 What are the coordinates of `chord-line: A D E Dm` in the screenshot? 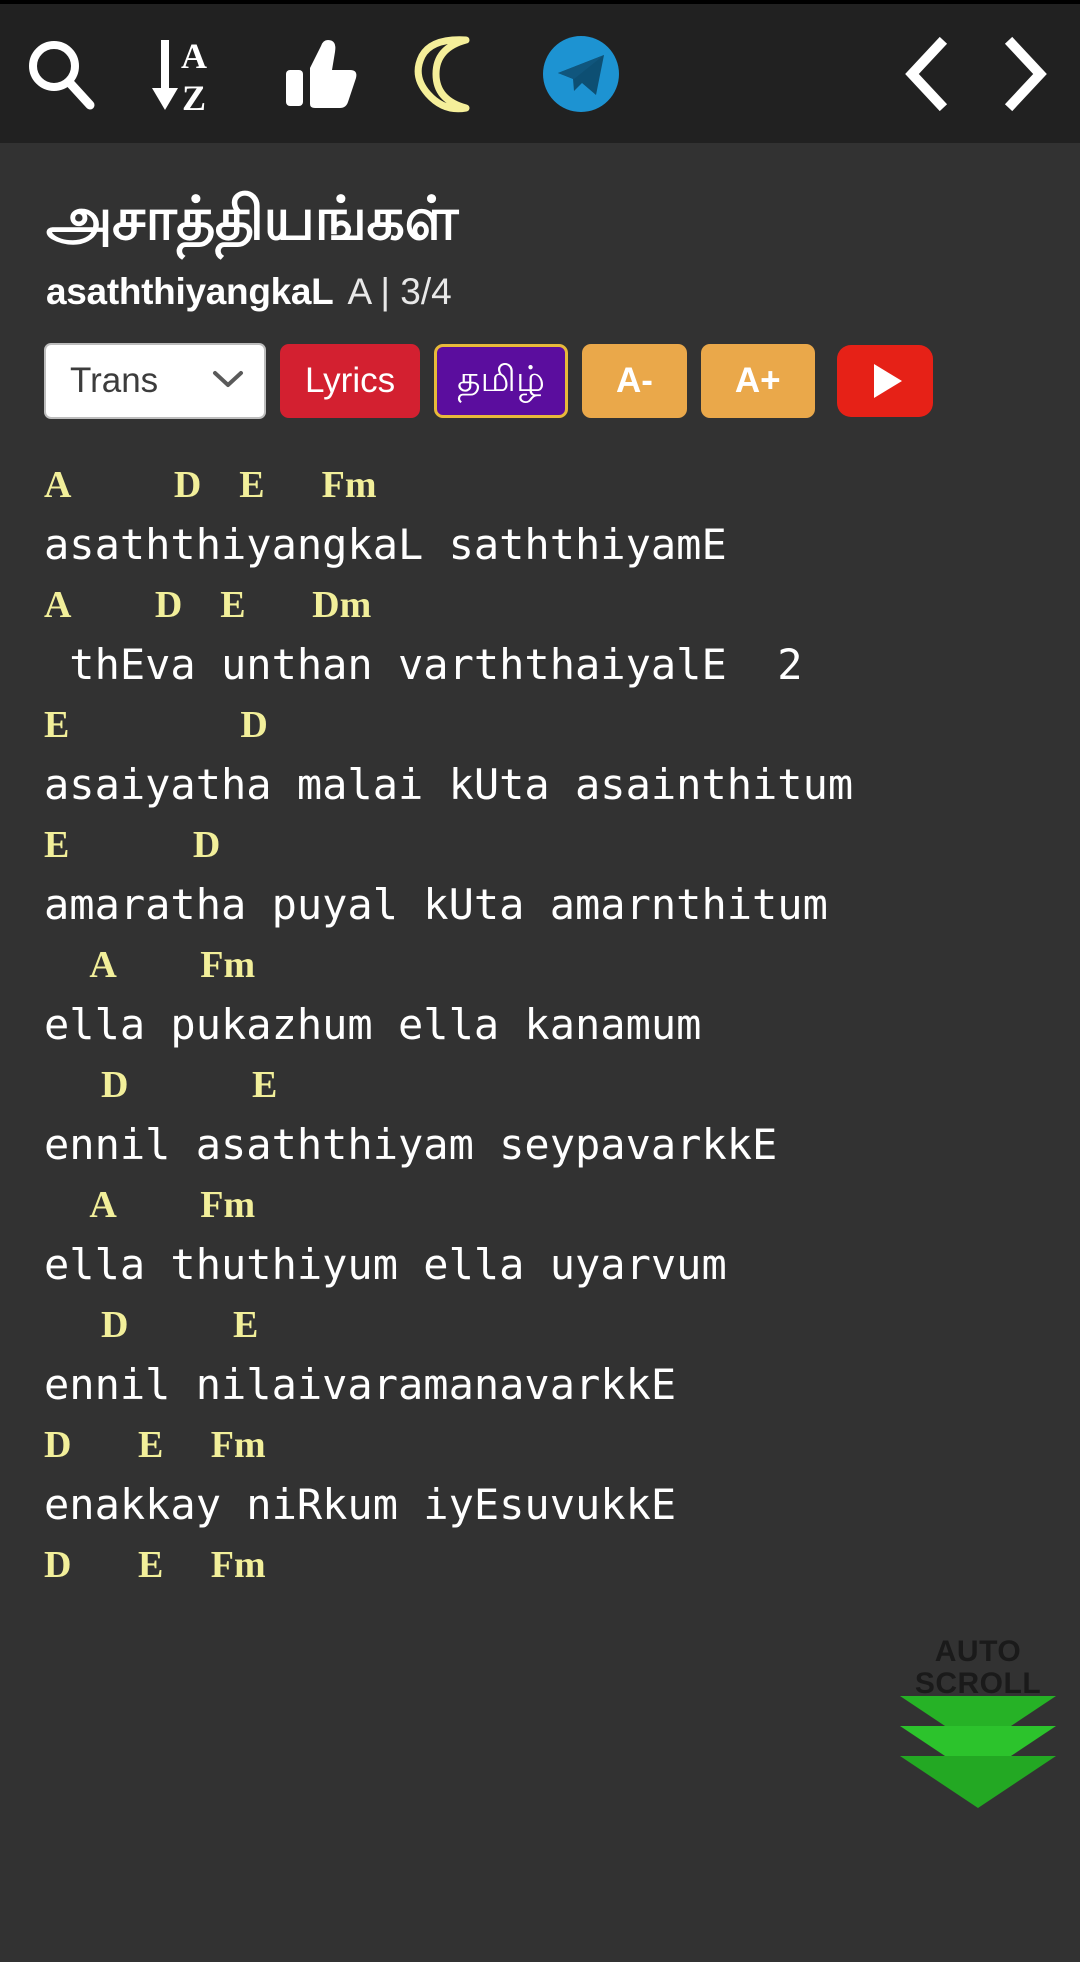 It's located at (208, 605).